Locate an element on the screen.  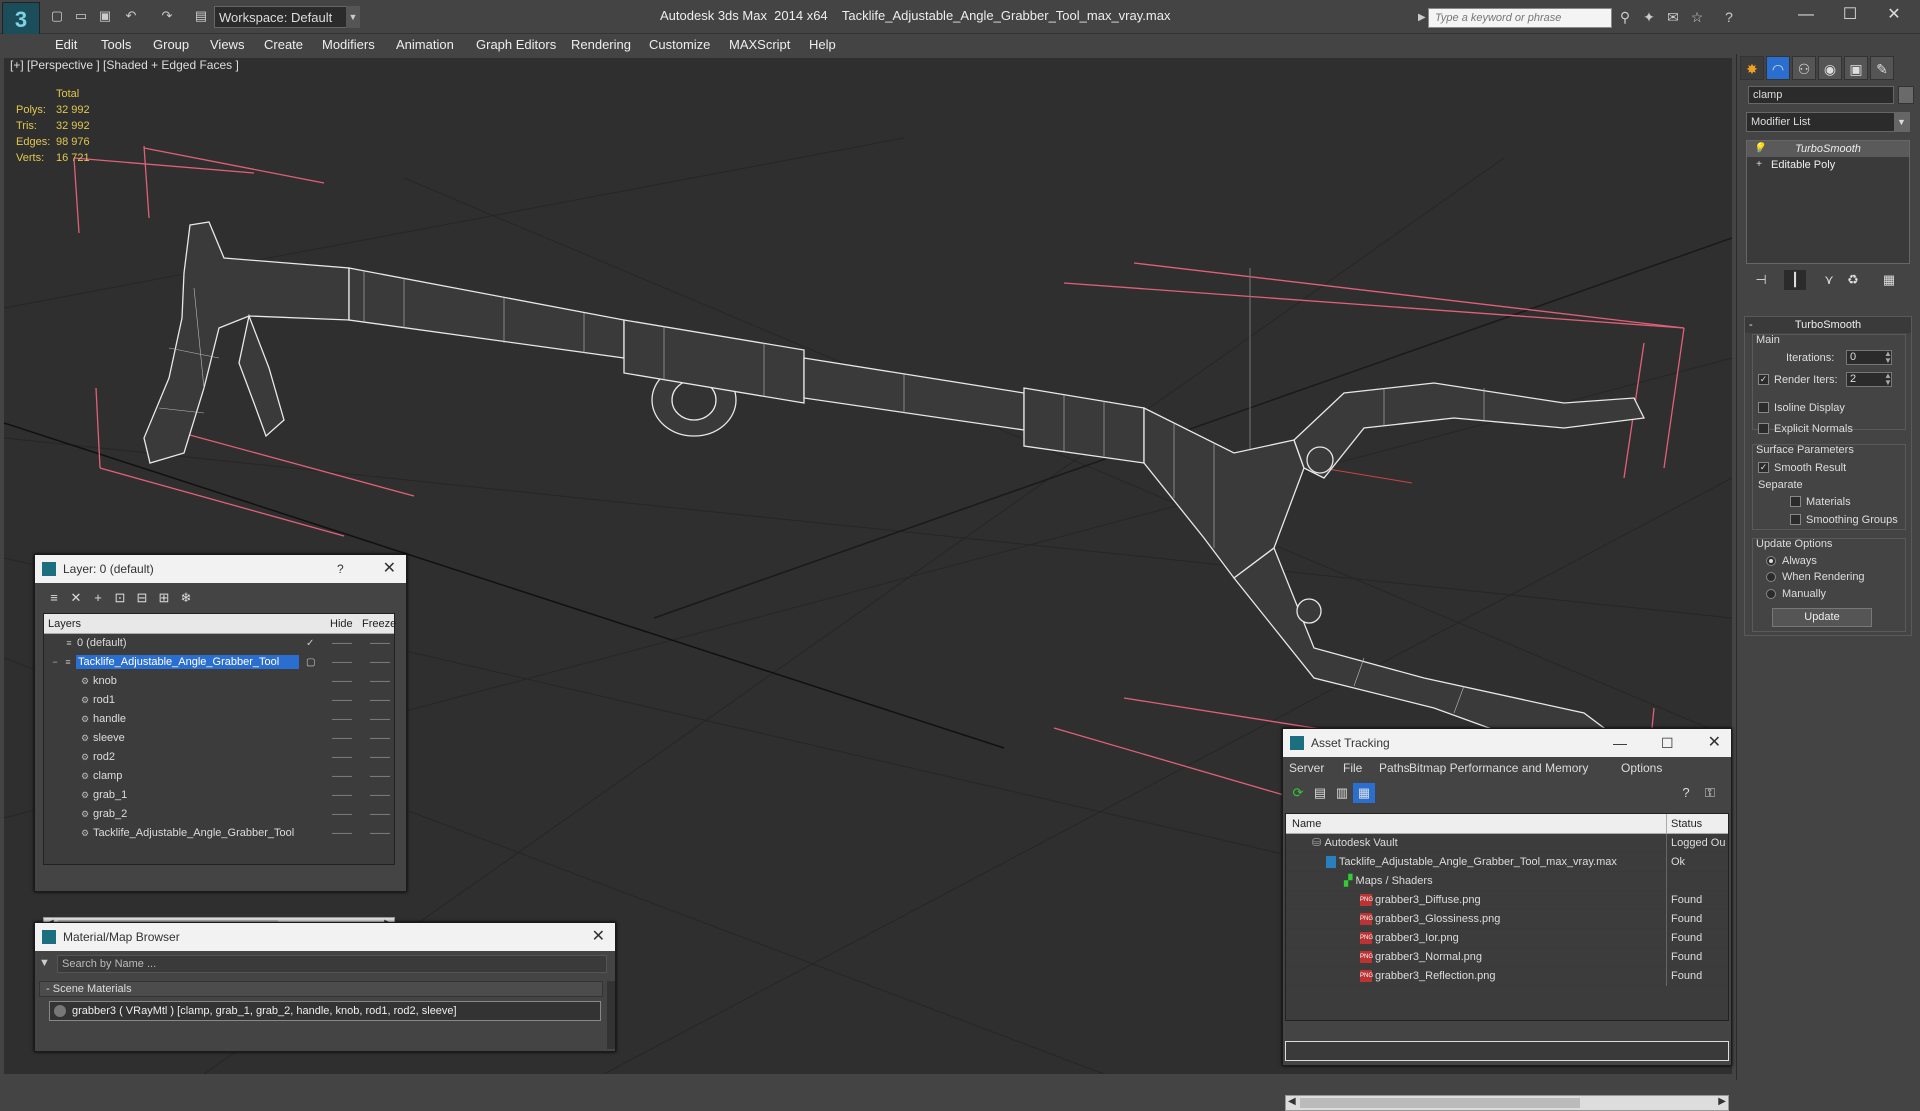
col-hide: Hide is located at coordinates (341, 624).